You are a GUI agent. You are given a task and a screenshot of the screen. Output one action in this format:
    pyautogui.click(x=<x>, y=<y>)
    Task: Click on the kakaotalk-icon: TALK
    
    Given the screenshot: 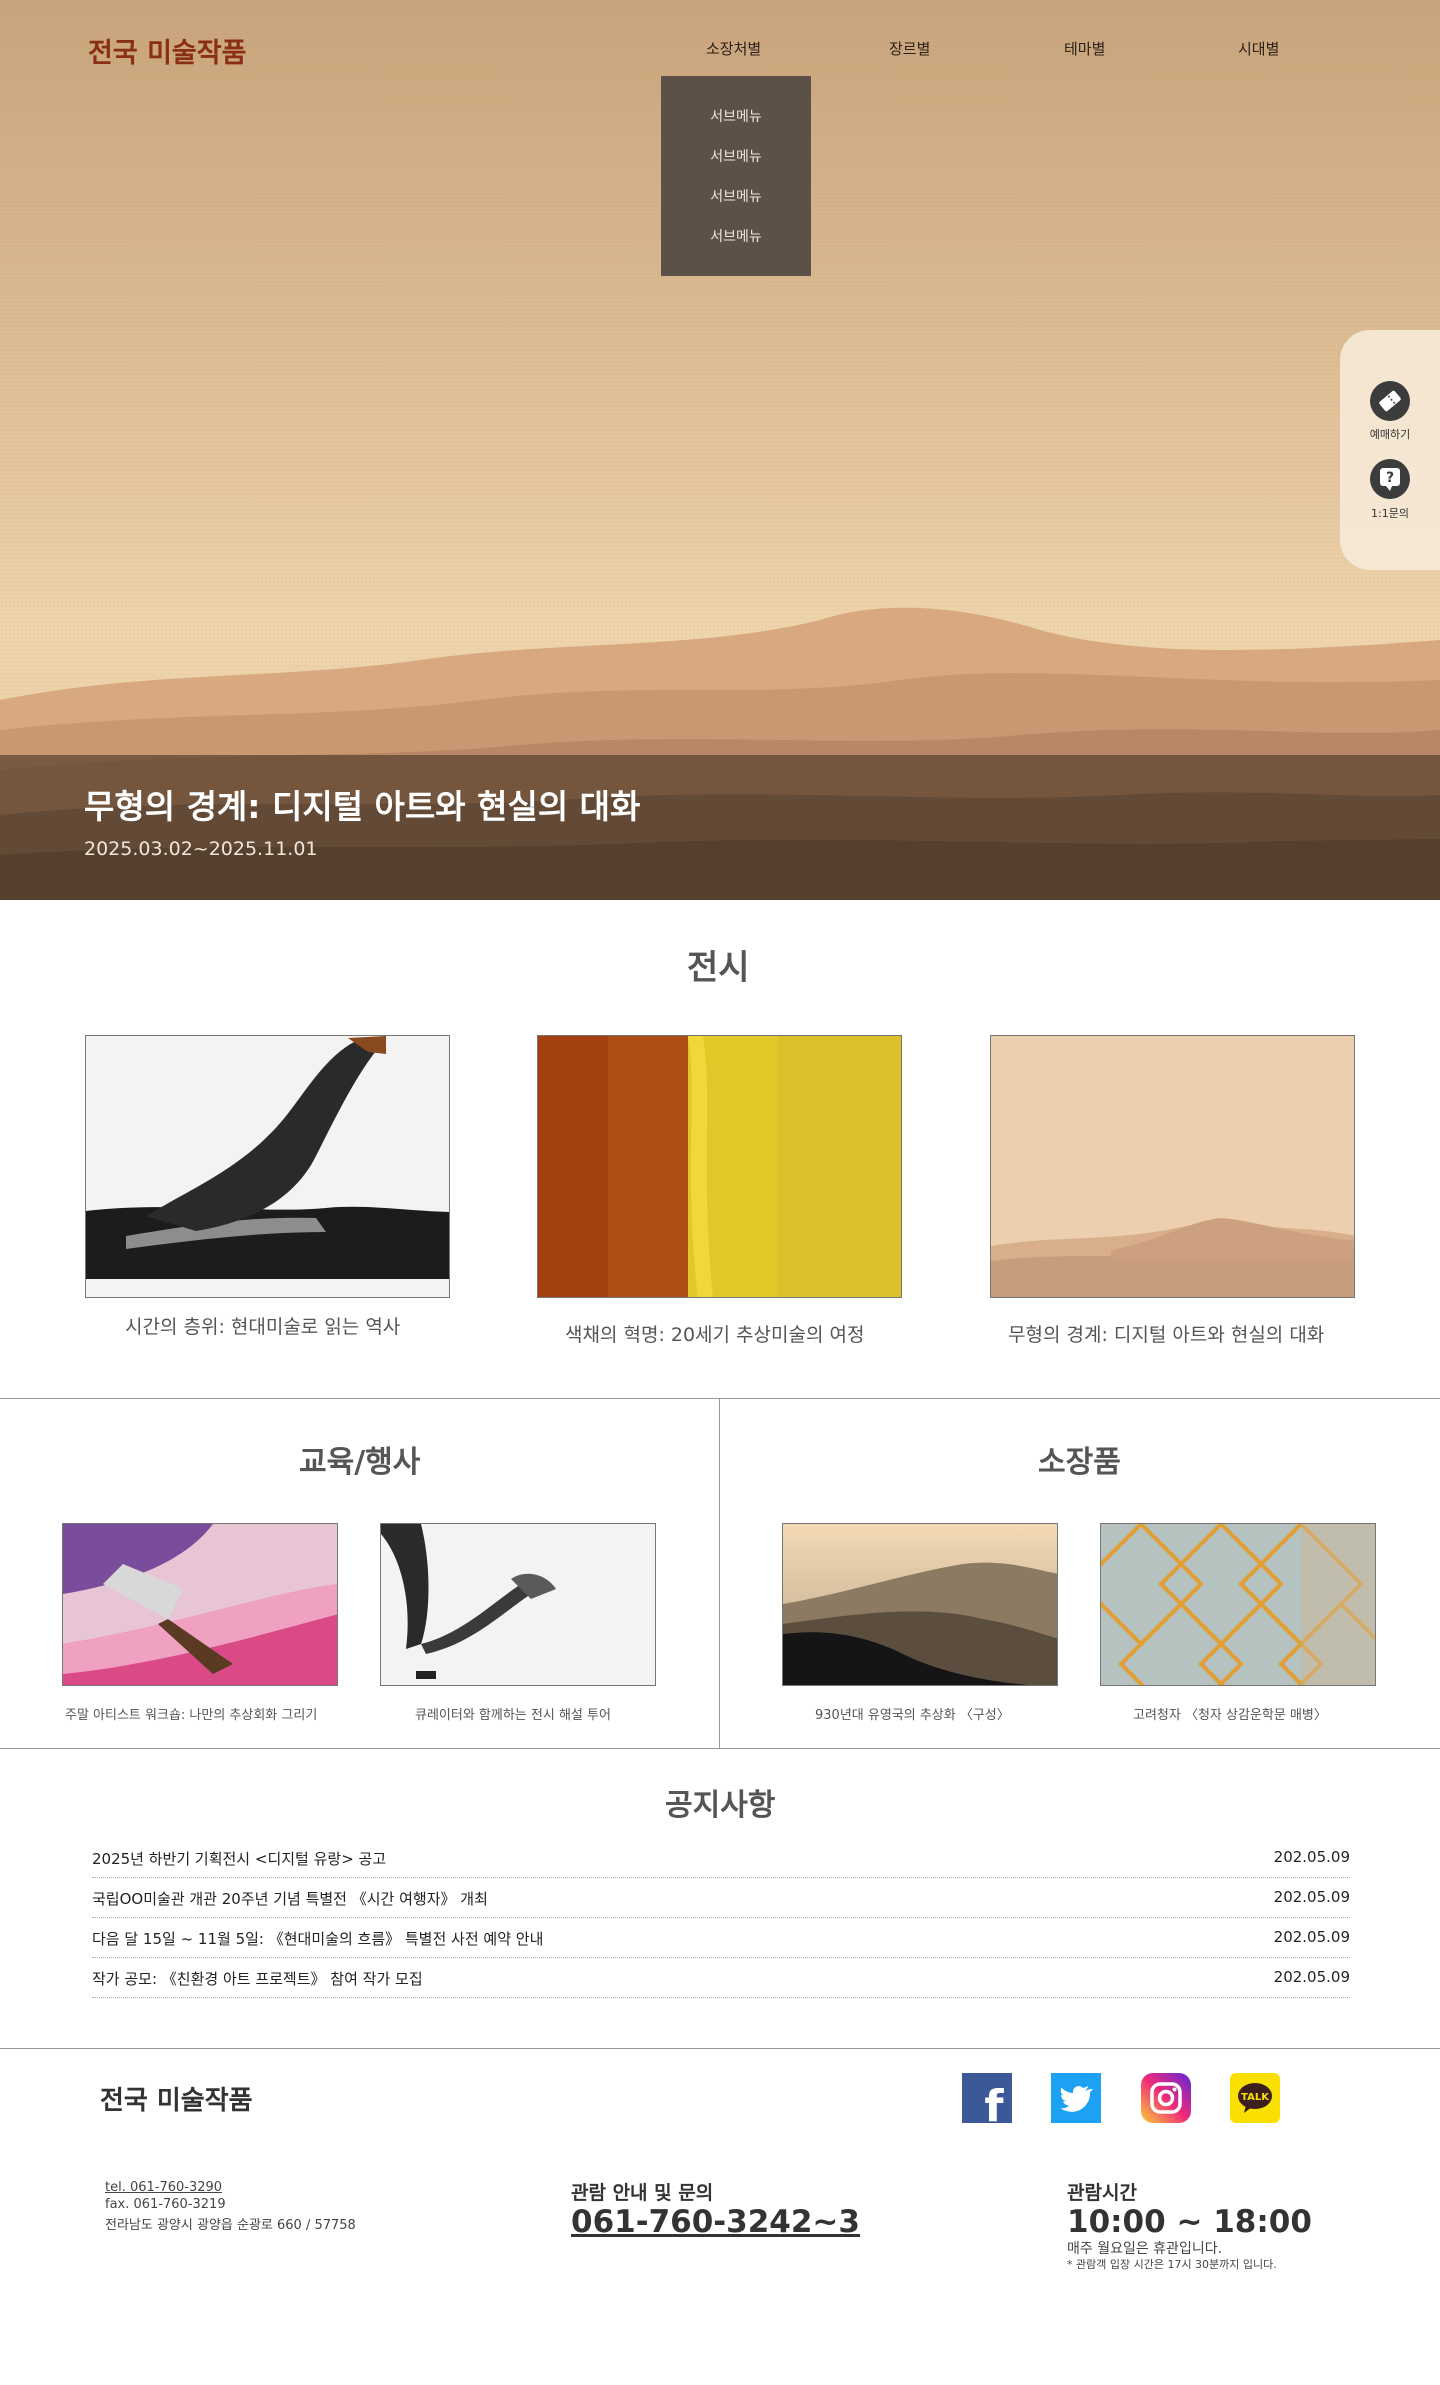 What is the action you would take?
    pyautogui.click(x=1255, y=2098)
    